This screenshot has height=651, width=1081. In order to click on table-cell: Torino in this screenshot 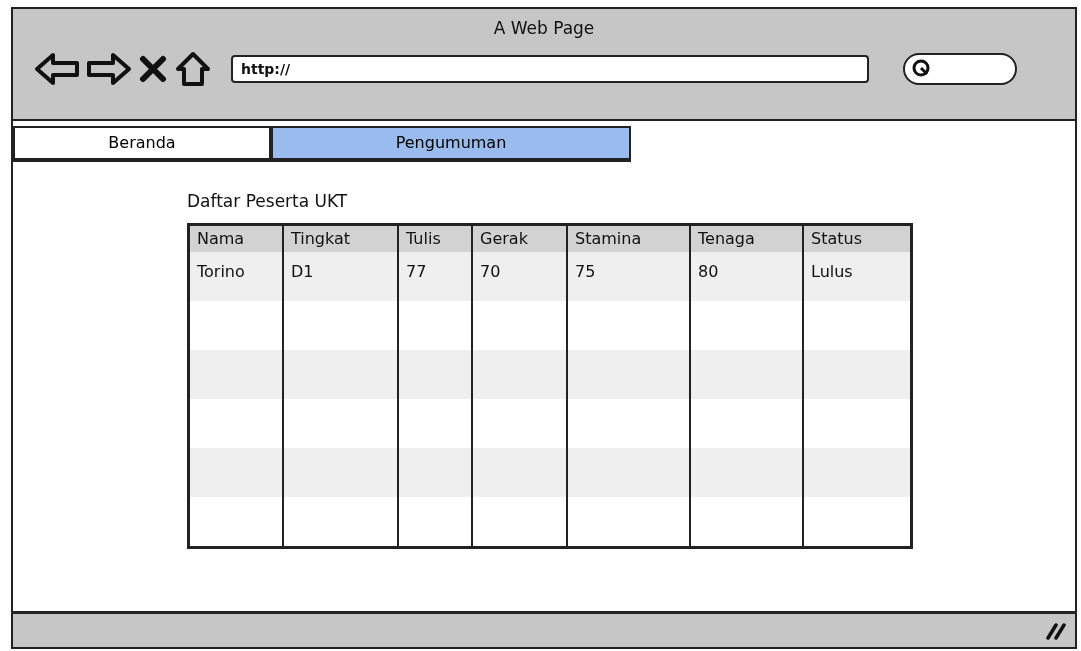, I will do `click(237, 276)`.